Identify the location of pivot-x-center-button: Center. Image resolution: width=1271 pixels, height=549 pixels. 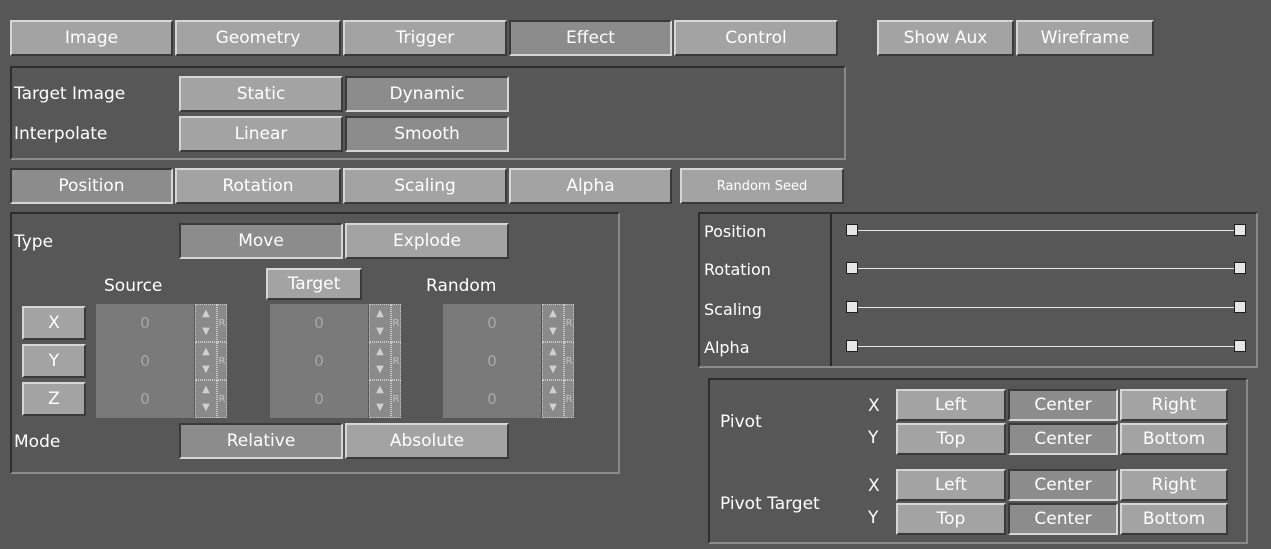
(1063, 405).